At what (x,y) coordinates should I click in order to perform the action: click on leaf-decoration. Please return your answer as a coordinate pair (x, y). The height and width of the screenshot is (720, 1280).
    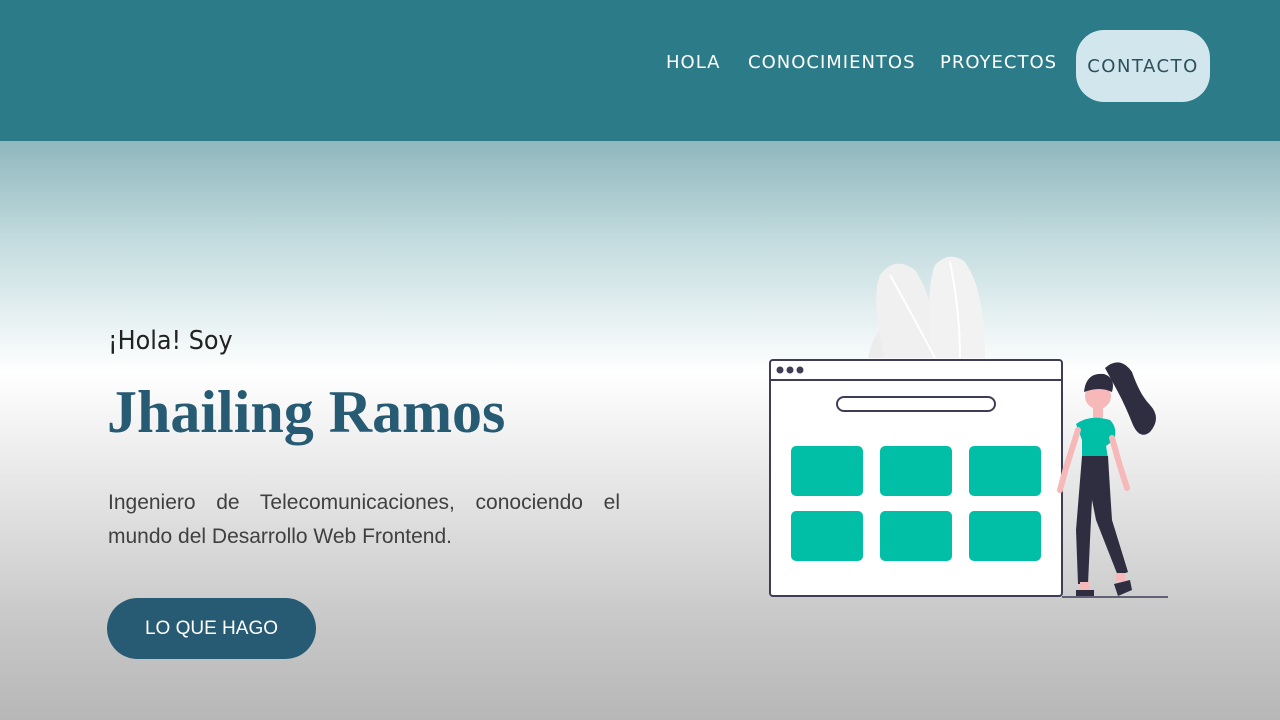
    Looking at the image, I should click on (926, 307).